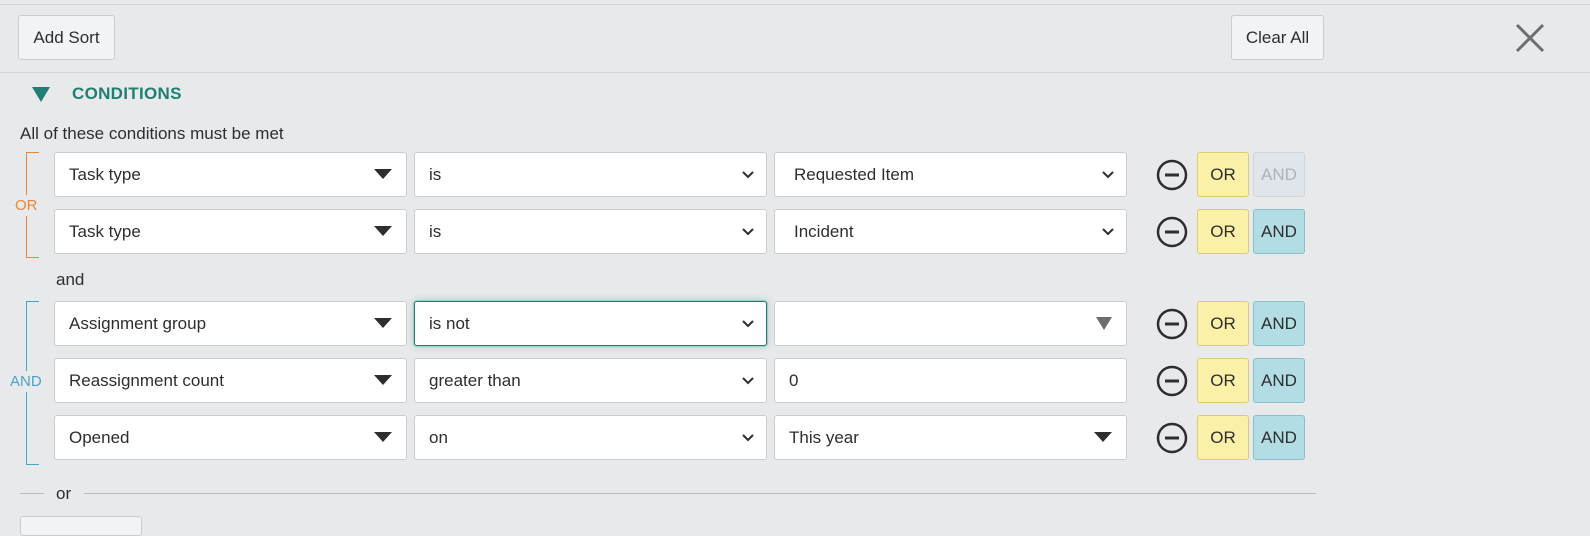  What do you see at coordinates (127, 93) in the screenshot?
I see `conditions-title: CONDITIONS` at bounding box center [127, 93].